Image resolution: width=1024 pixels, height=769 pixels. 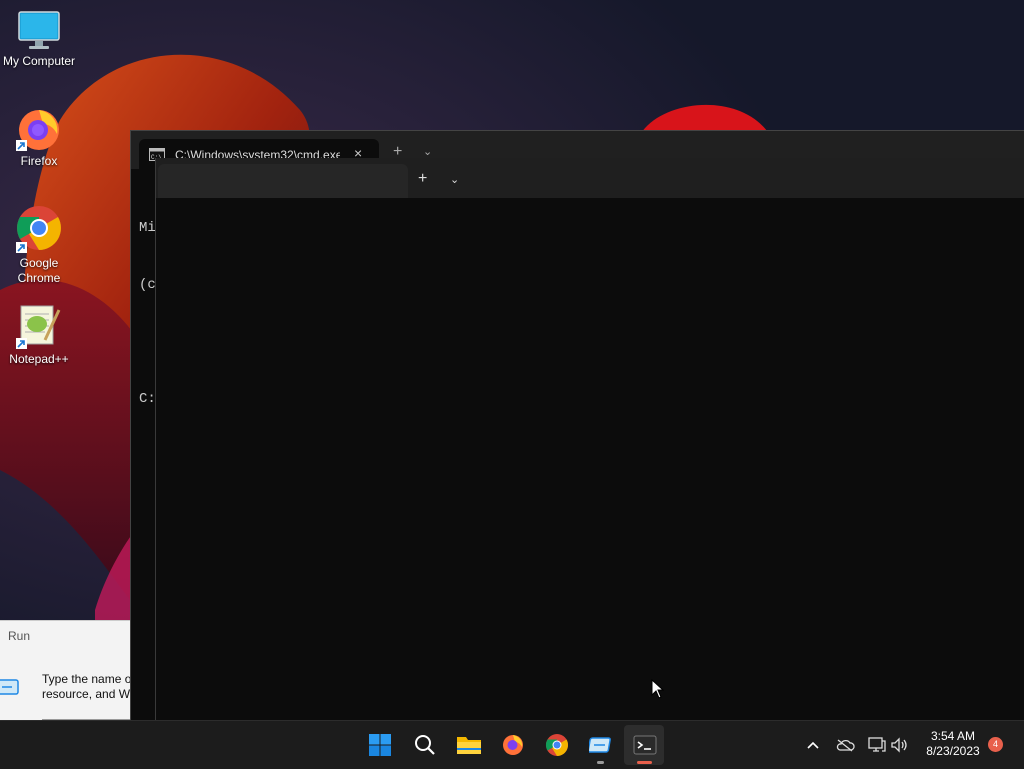 I want to click on desktop-icon-label: Google Chrome, so click(x=39, y=270).